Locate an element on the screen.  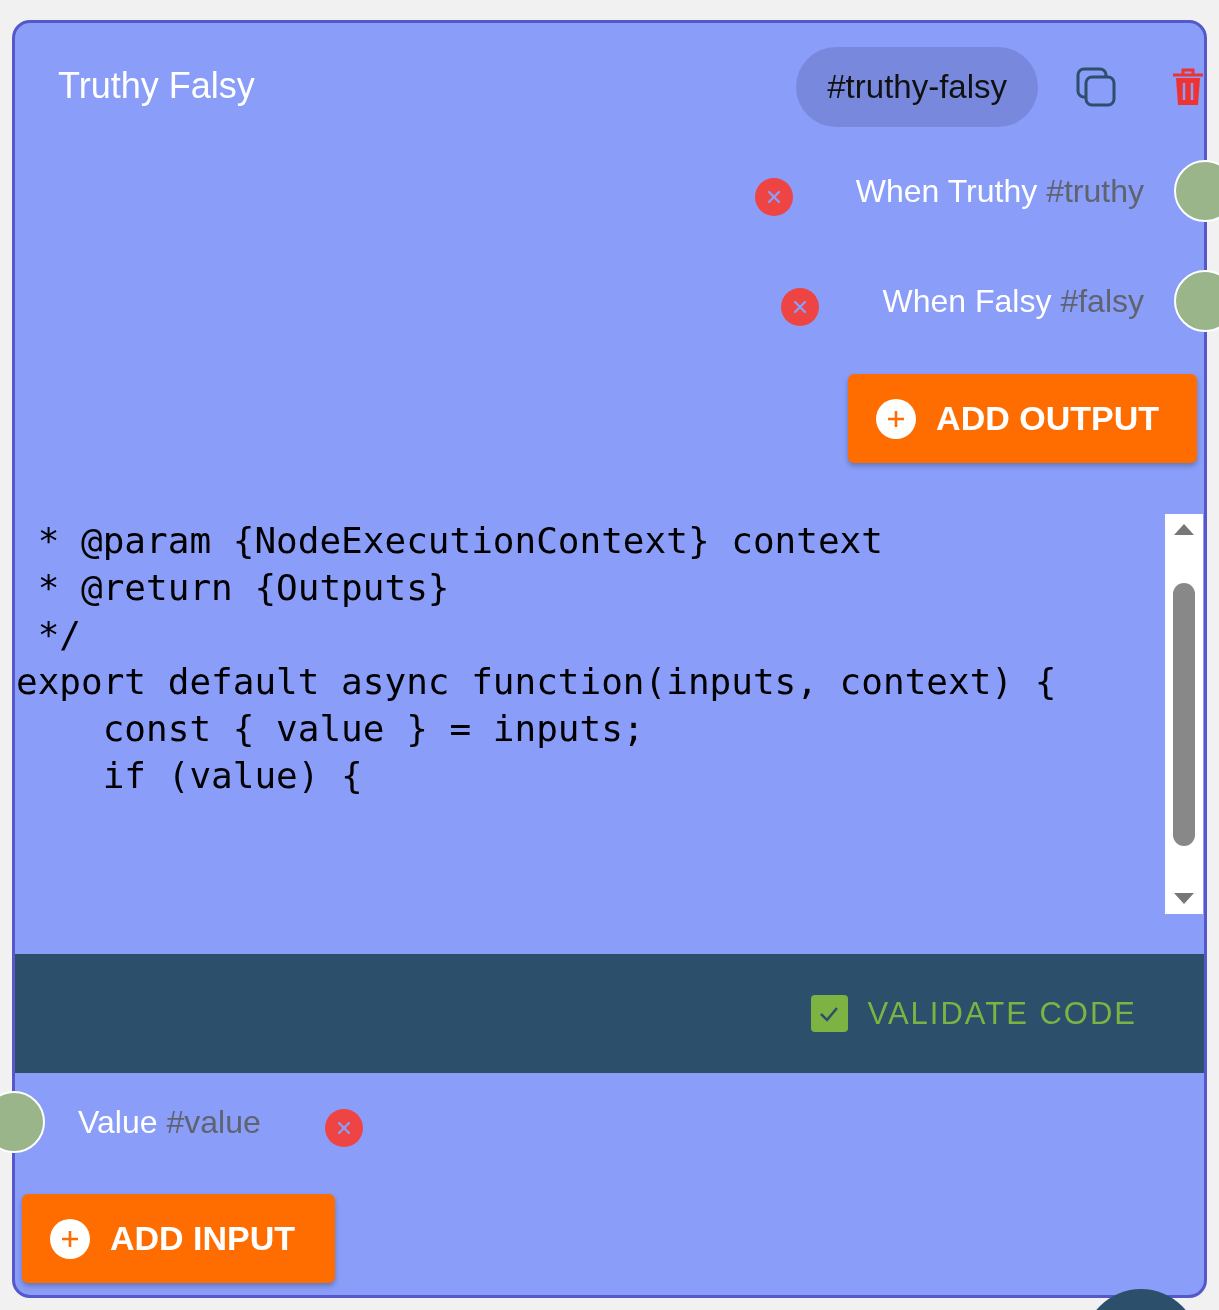
input-port is located at coordinates (22, 1122).